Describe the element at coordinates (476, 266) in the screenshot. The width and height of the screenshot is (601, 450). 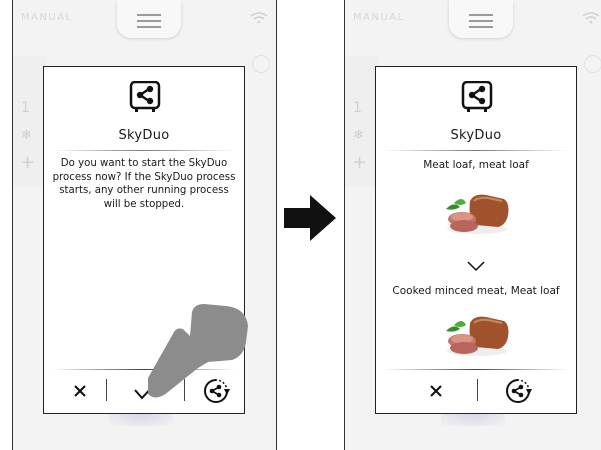
I see `chevron-down-icon` at that location.